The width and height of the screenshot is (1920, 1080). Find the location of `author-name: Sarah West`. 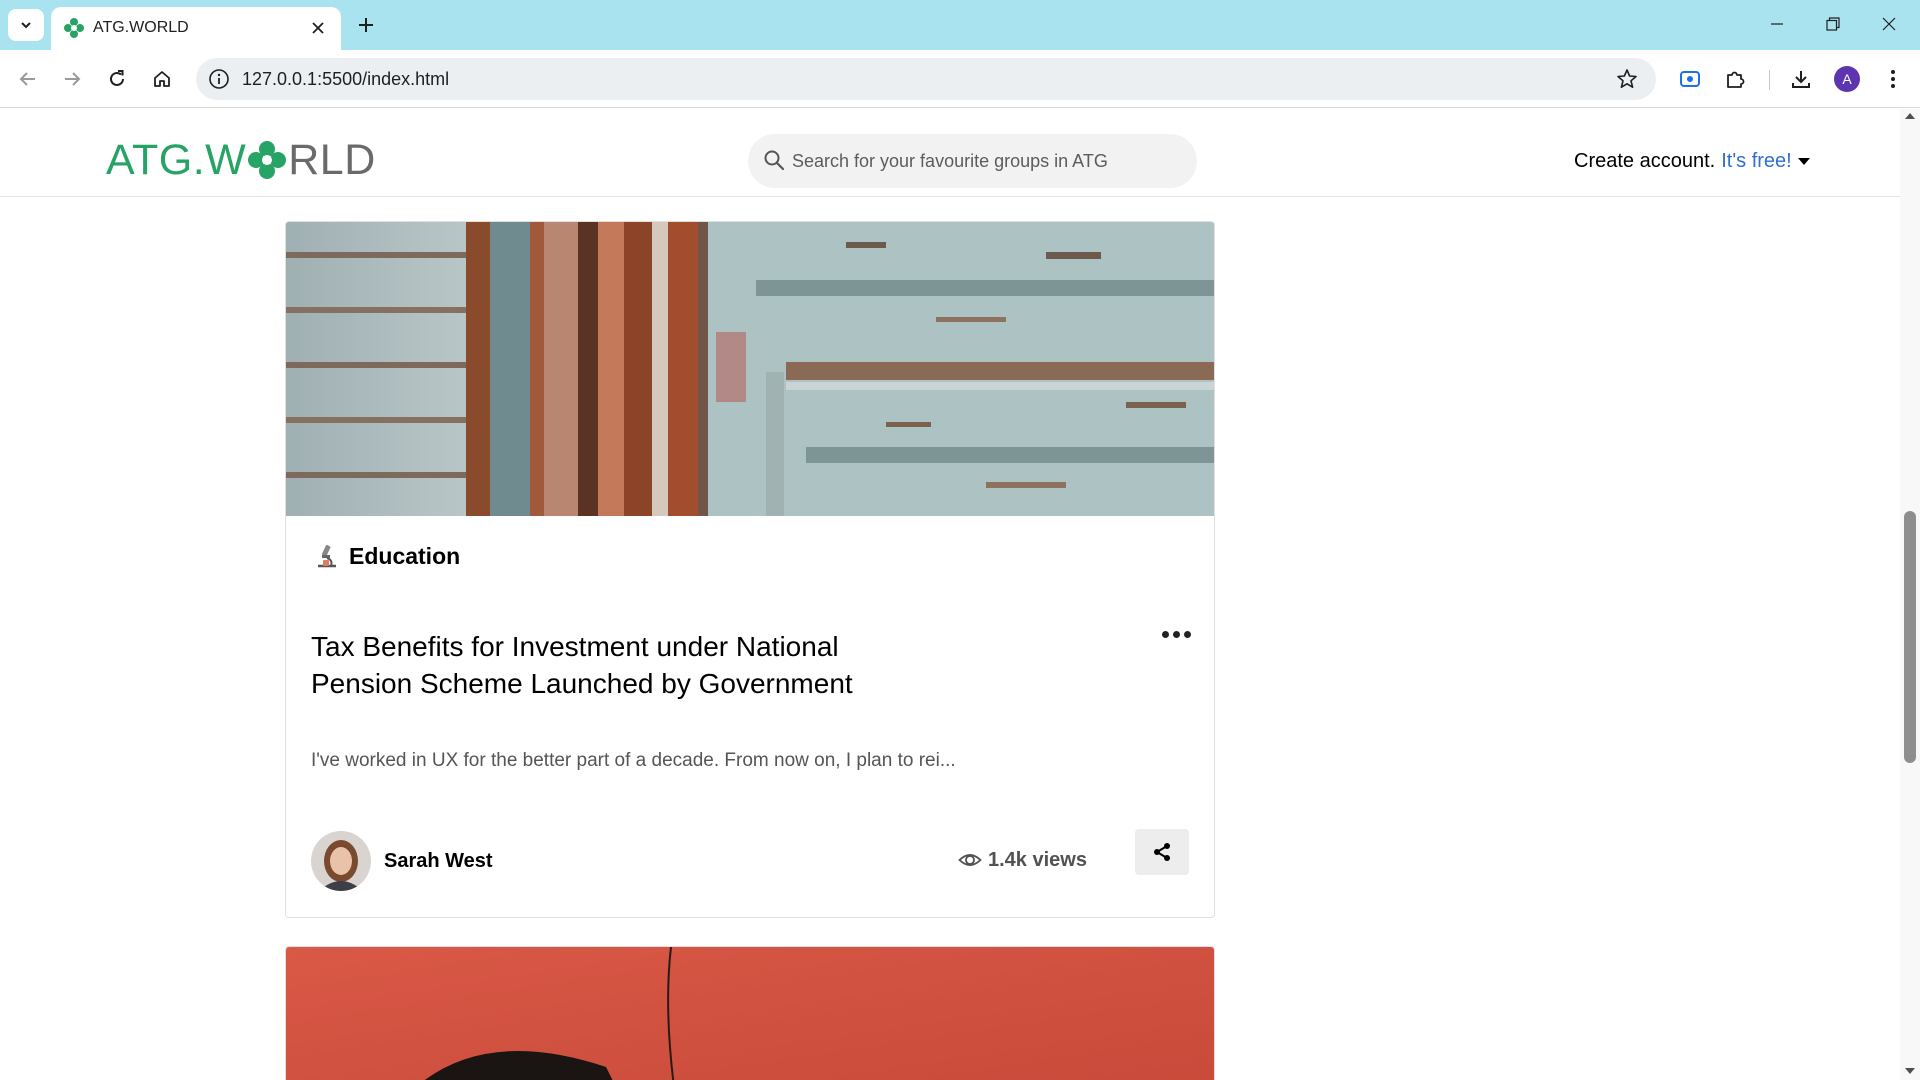

author-name: Sarah West is located at coordinates (438, 861).